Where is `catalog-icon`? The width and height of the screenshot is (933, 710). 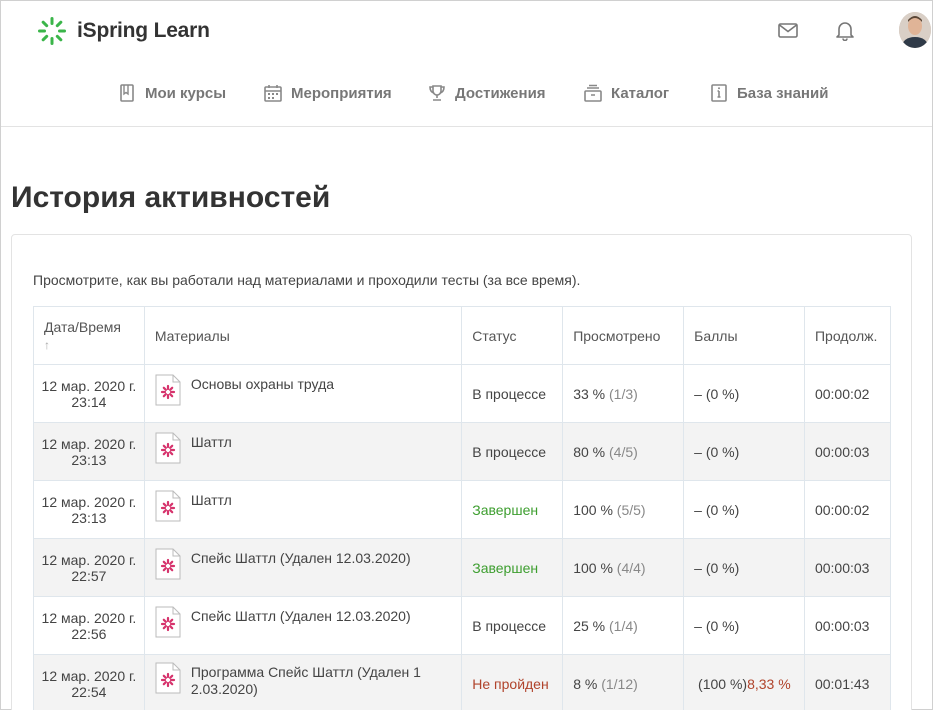
catalog-icon is located at coordinates (593, 93).